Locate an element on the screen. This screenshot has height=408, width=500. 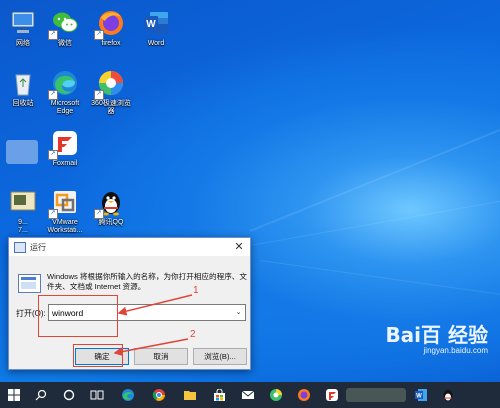
mail-icon is located at coordinates (248, 394).